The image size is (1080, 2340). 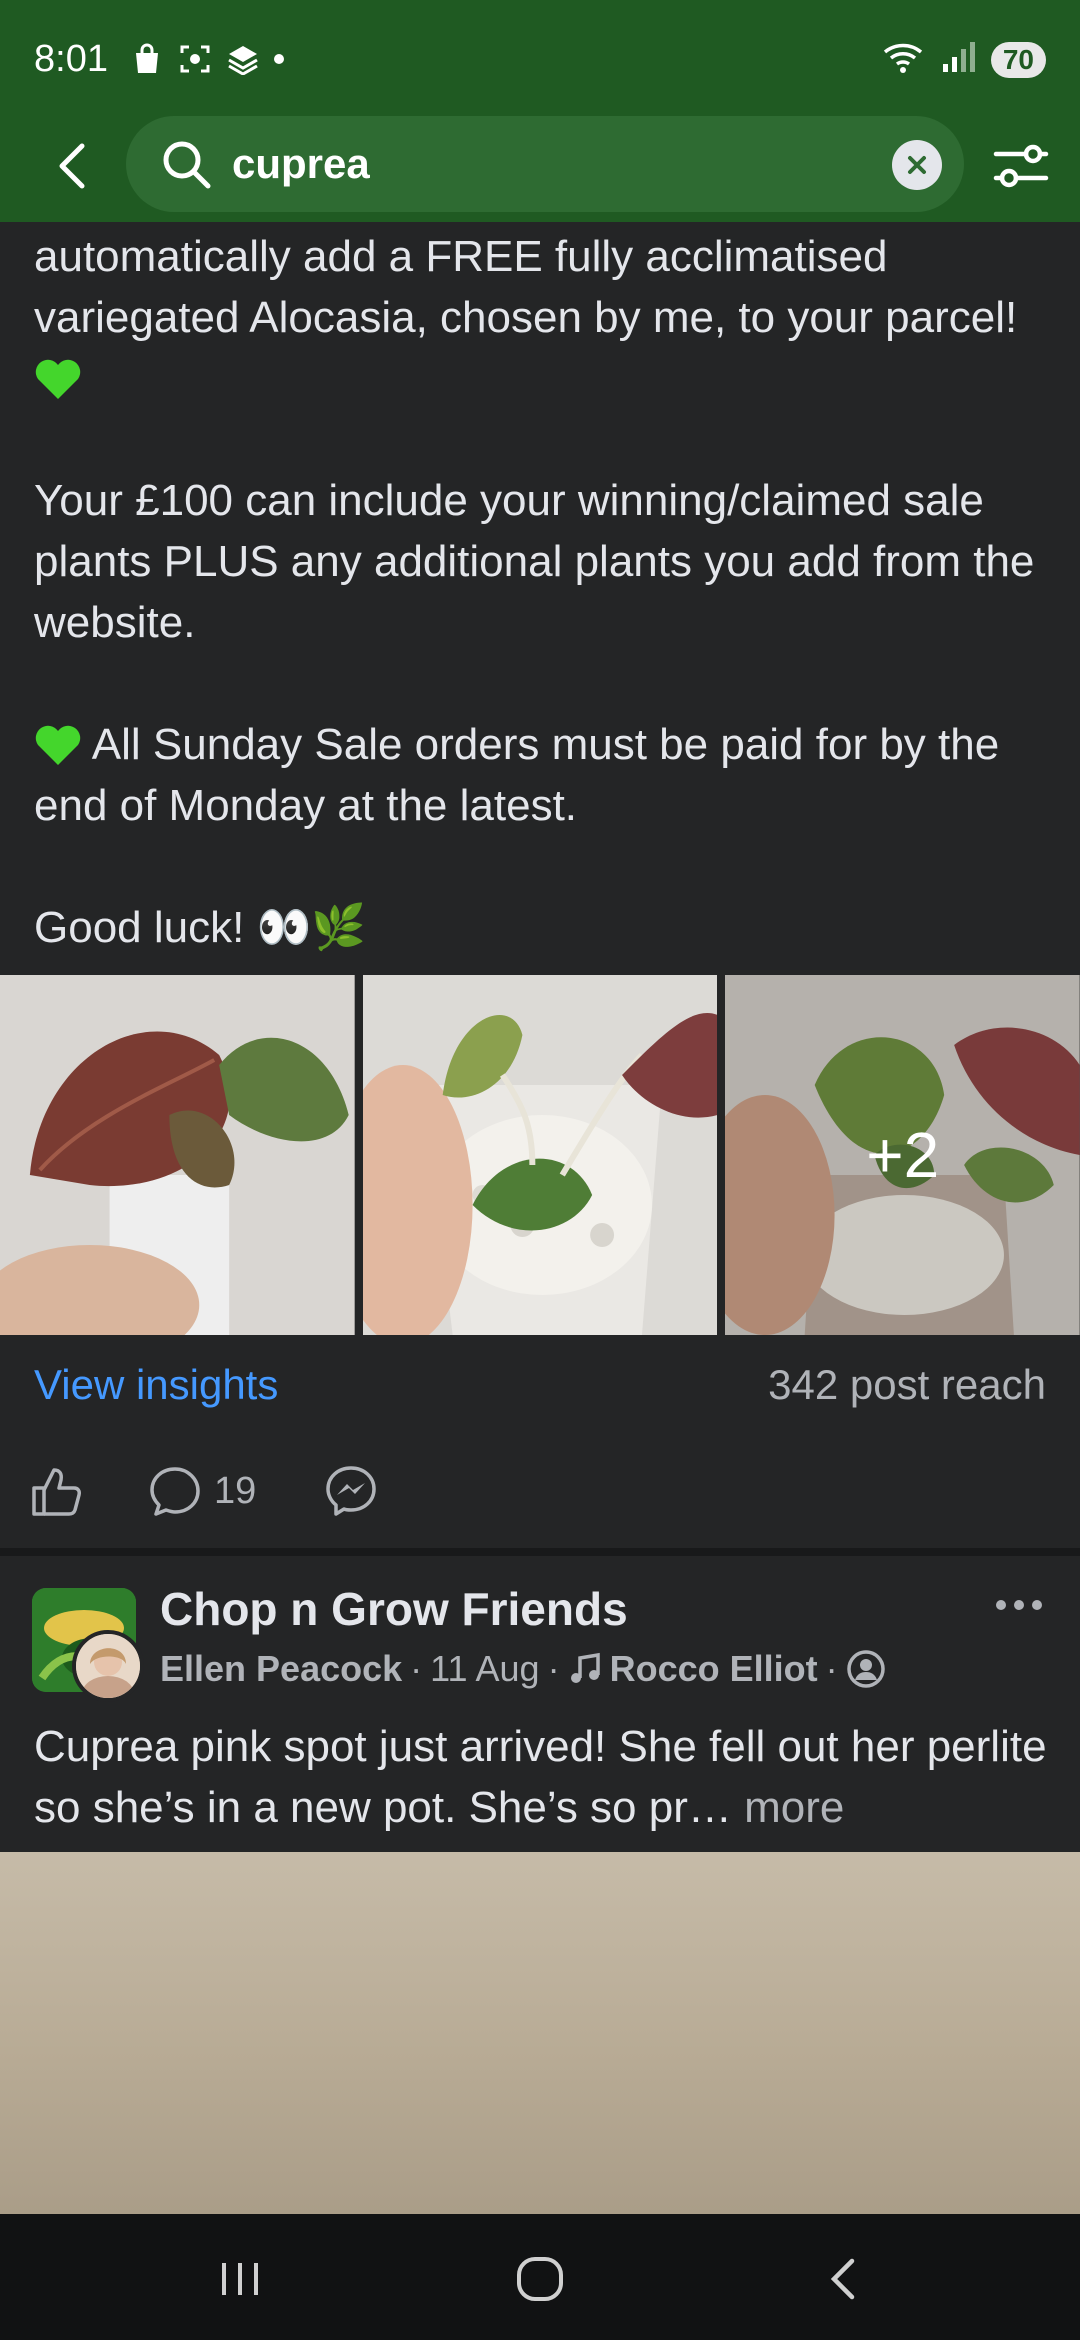 I want to click on post-actions: 19, so click(x=540, y=1490).